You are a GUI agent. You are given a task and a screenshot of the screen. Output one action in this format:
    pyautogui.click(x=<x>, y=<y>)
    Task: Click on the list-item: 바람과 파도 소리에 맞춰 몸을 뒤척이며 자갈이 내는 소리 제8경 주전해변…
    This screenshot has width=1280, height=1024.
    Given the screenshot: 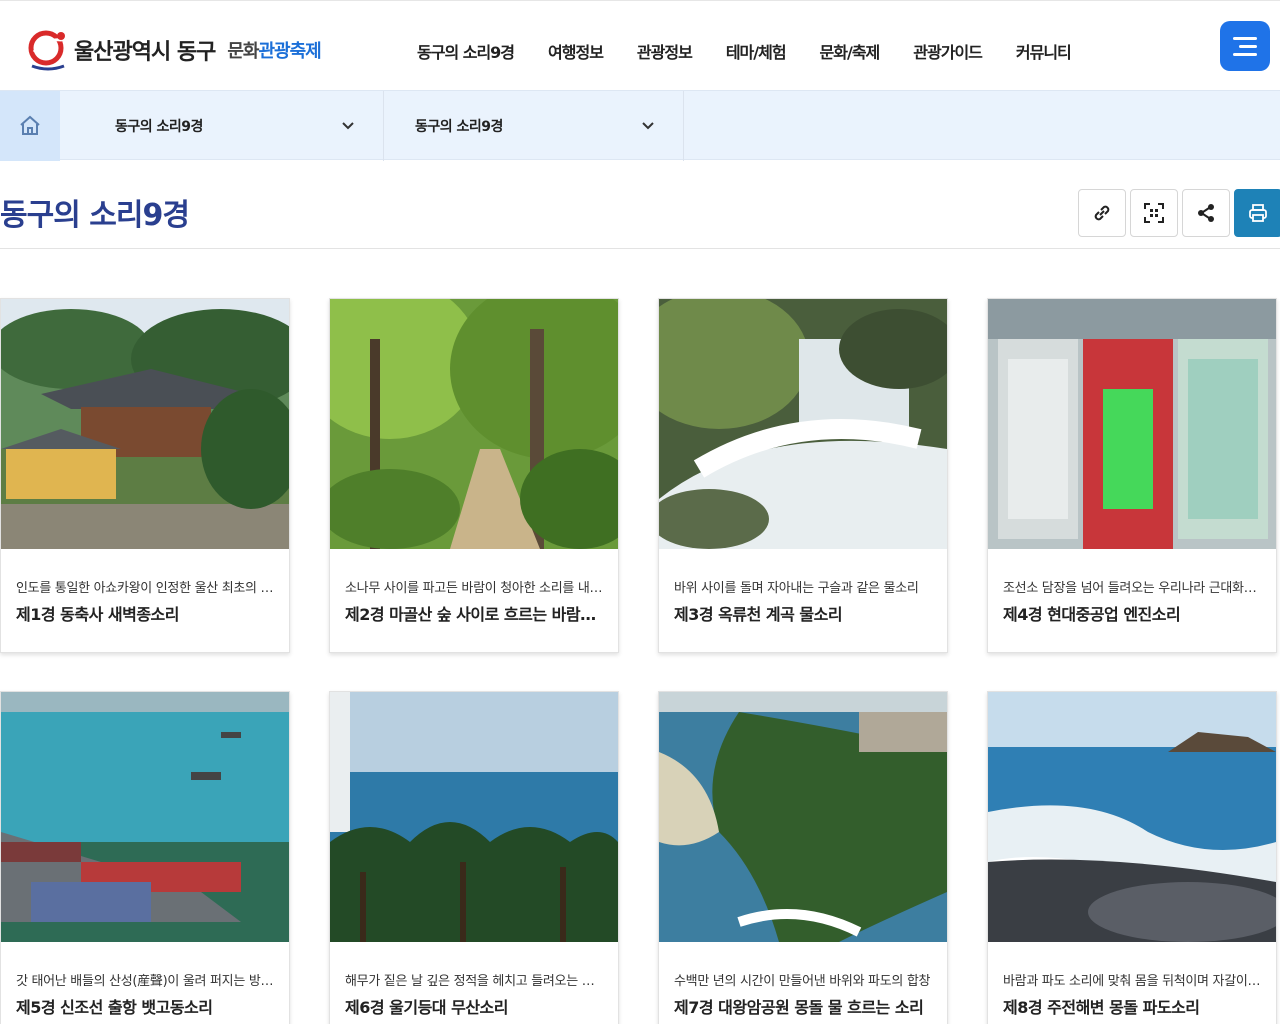 What is the action you would take?
    pyautogui.click(x=1132, y=857)
    